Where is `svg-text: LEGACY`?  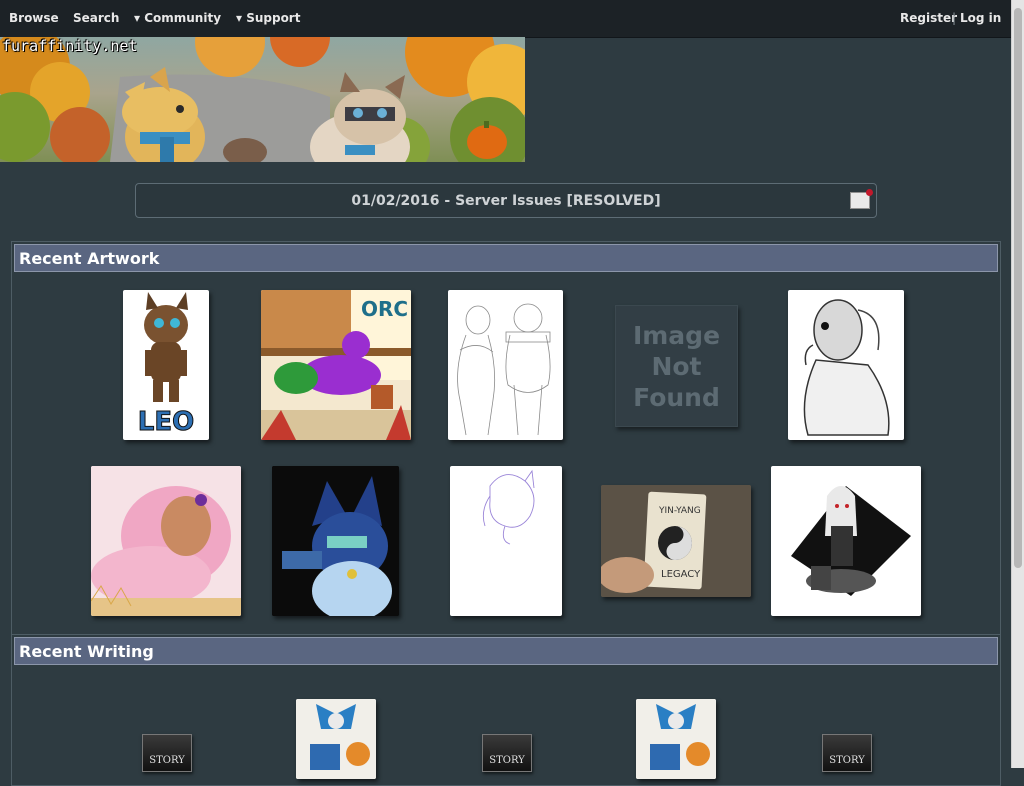 svg-text: LEGACY is located at coordinates (681, 574).